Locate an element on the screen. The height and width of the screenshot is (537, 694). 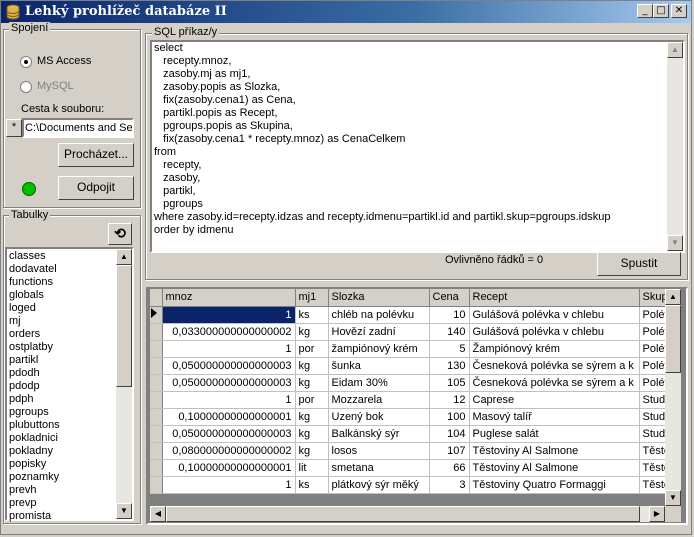
table-list-item: pgroups is located at coordinates (61, 412).